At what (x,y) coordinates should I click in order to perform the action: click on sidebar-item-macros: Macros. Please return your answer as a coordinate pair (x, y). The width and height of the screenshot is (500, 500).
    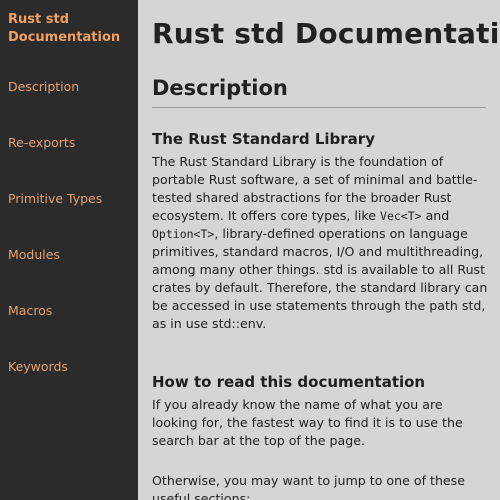
    Looking at the image, I should click on (30, 311).